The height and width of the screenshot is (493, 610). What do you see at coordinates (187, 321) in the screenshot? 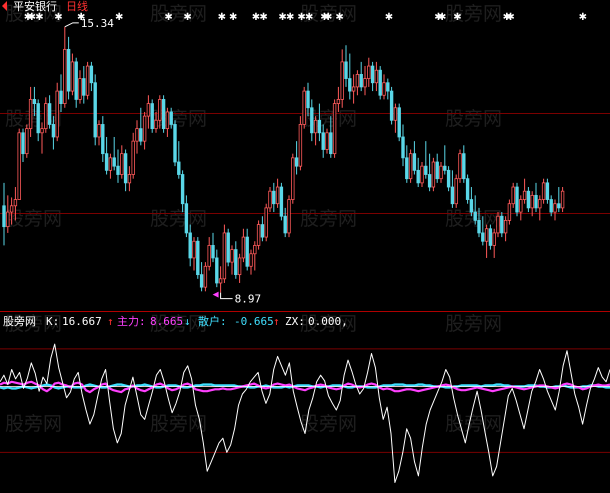
I see `main-arrow-down-icon: ↓` at bounding box center [187, 321].